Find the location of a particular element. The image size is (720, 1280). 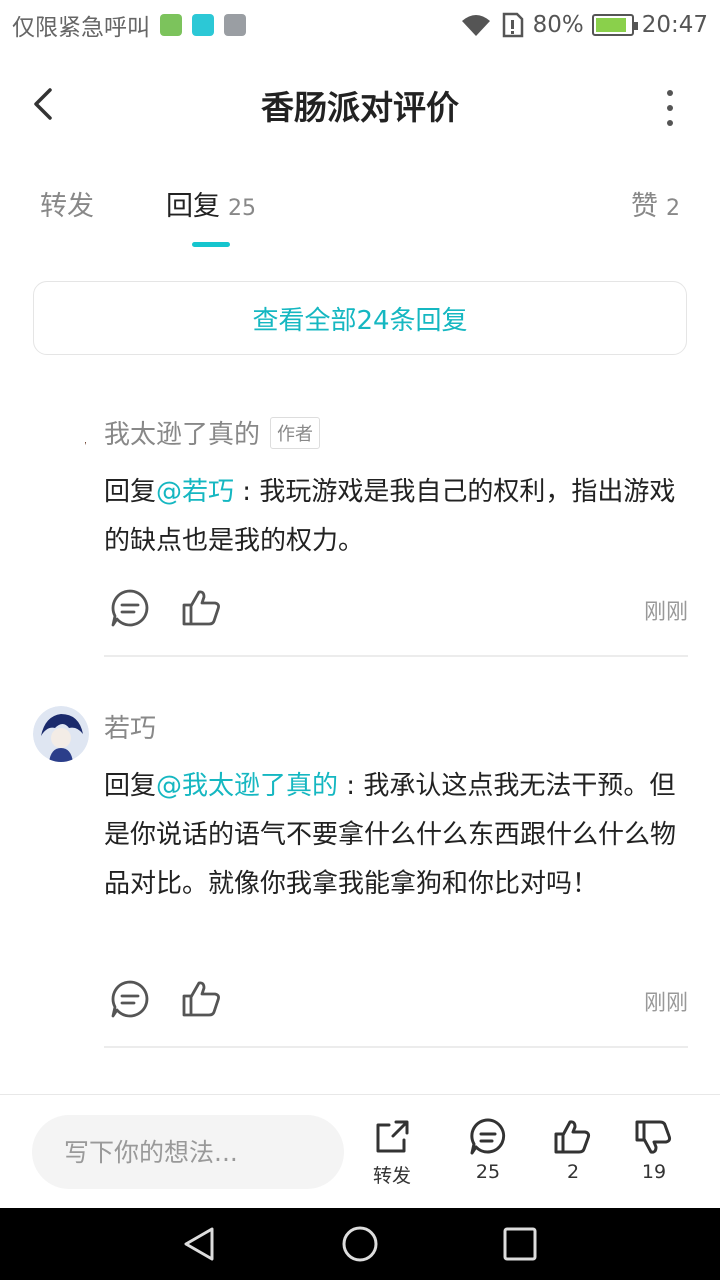

dislike-button: 19 is located at coordinates (654, 1150).